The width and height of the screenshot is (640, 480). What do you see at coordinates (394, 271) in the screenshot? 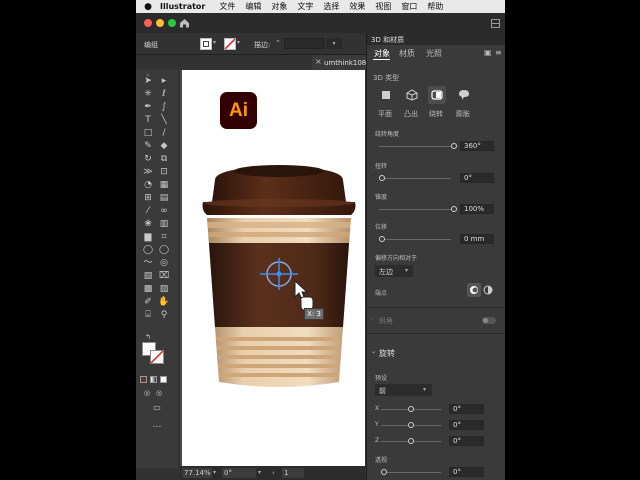
I see `revolve-axis-dropdown: 左边 ▾` at bounding box center [394, 271].